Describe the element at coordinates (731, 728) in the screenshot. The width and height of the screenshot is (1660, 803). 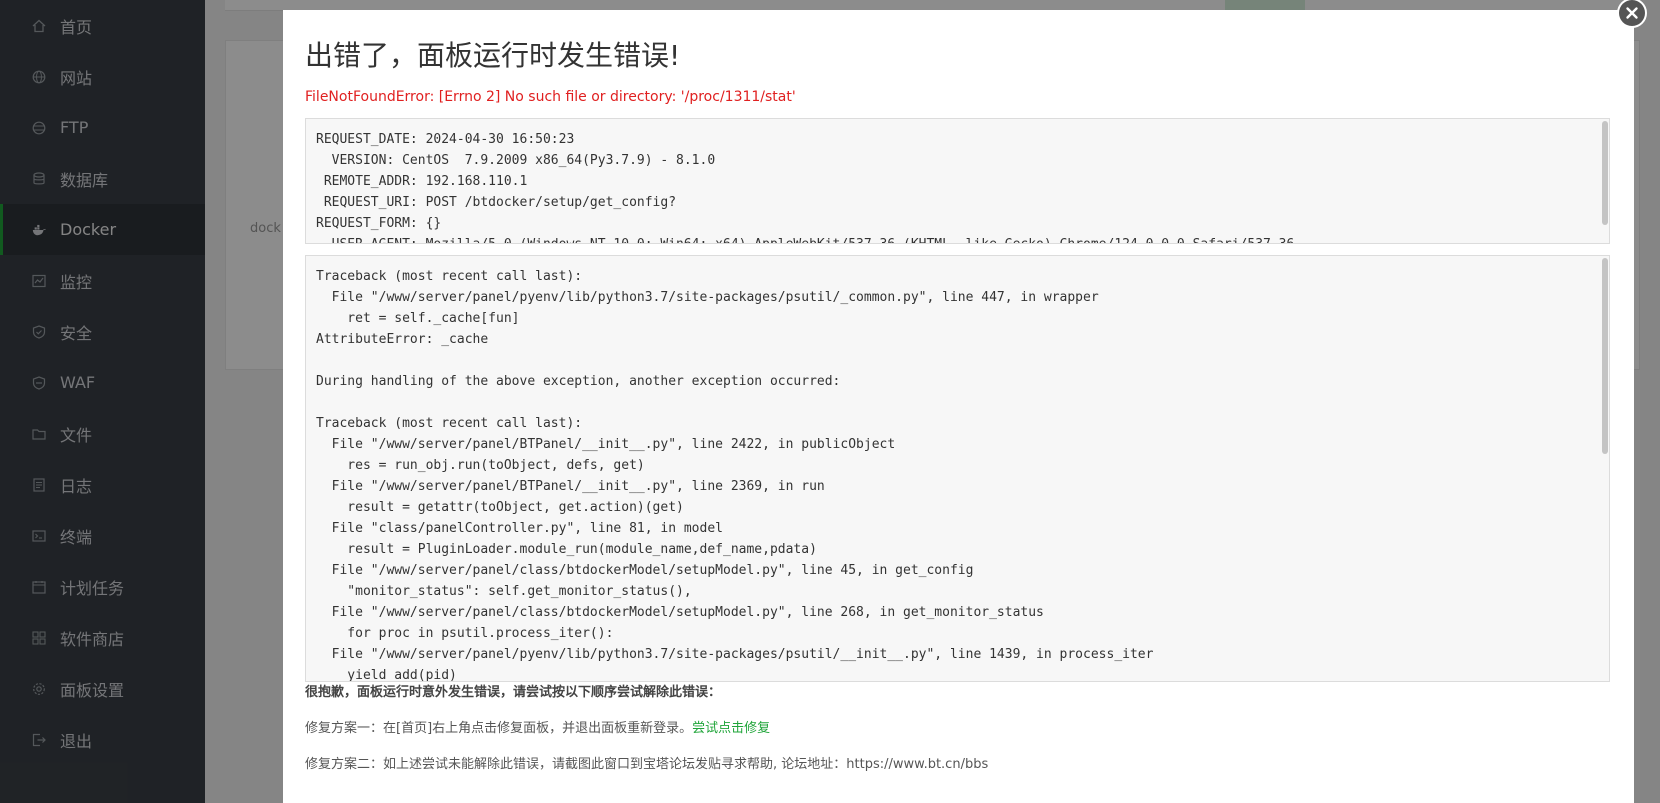
I see `try-repair-link: 尝试点击修复` at that location.